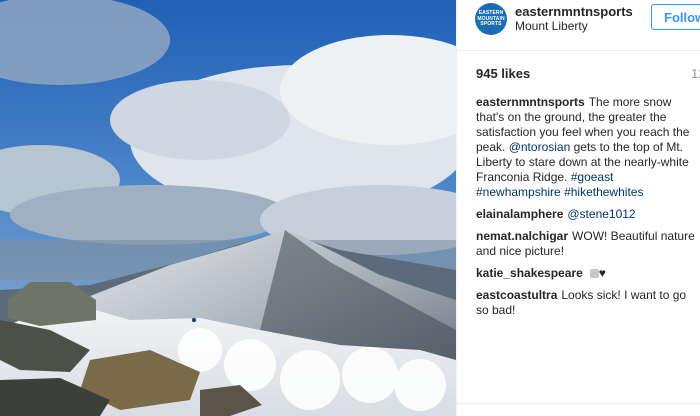 This screenshot has width=700, height=416. I want to click on post-time: 12, so click(695, 73).